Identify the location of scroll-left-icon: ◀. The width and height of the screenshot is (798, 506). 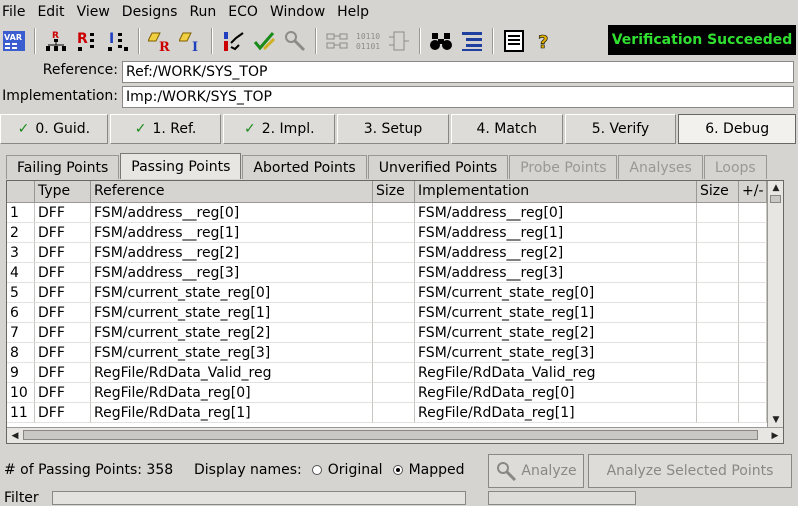
(15, 436).